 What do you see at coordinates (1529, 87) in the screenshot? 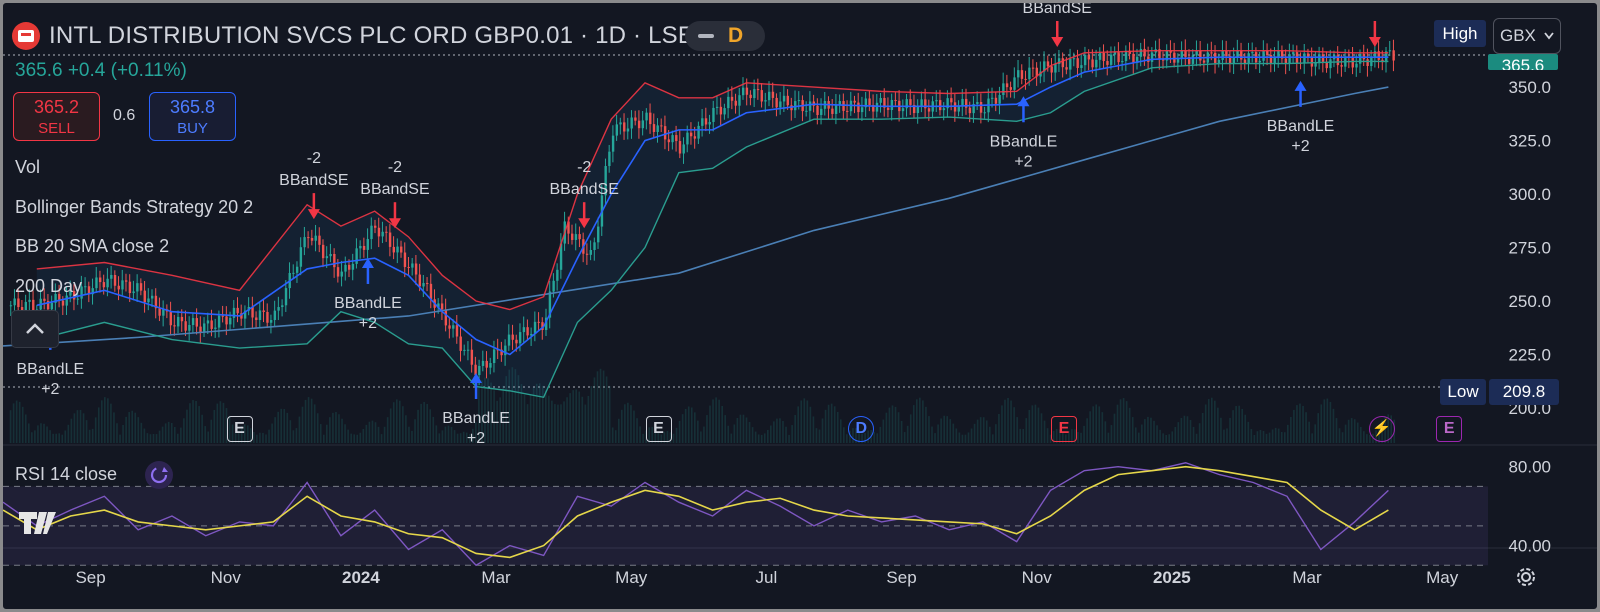
I see `price-axis-tick: 350.0` at bounding box center [1529, 87].